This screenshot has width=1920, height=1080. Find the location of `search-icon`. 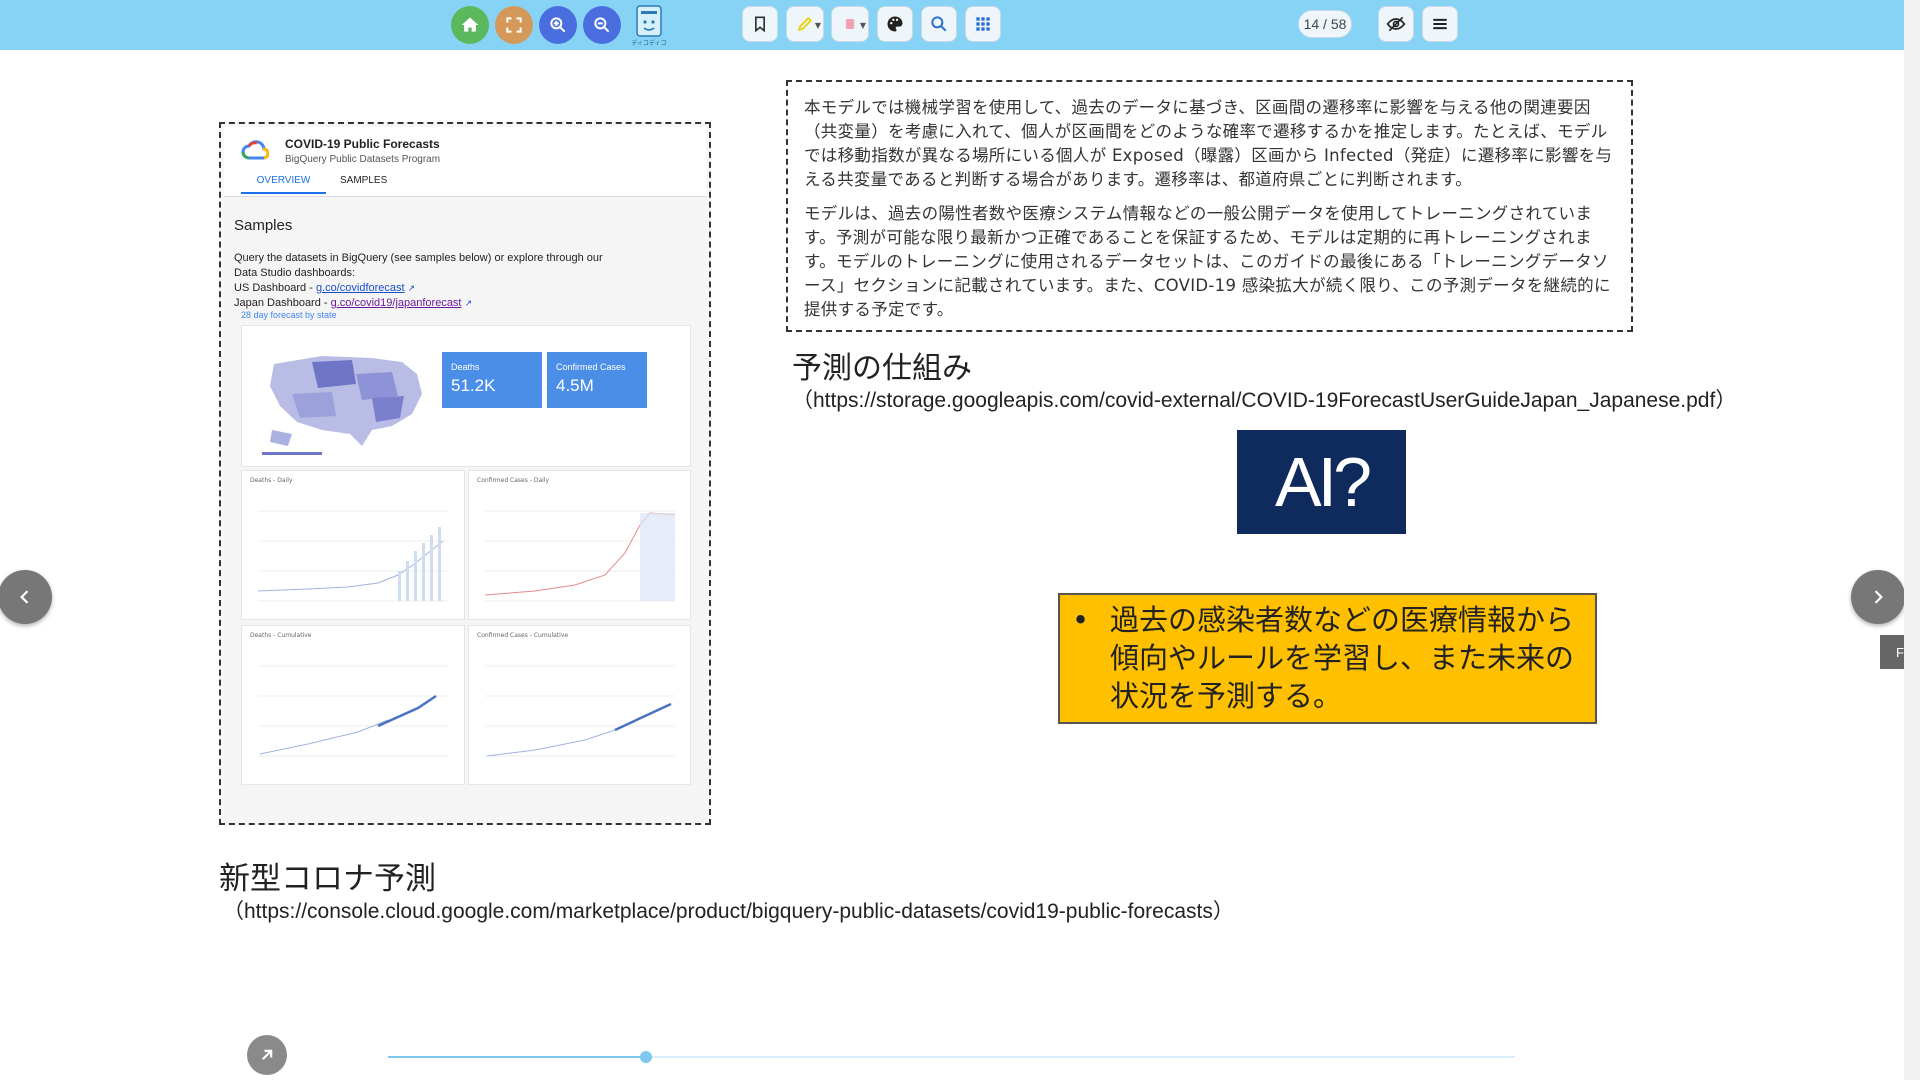

search-icon is located at coordinates (939, 24).